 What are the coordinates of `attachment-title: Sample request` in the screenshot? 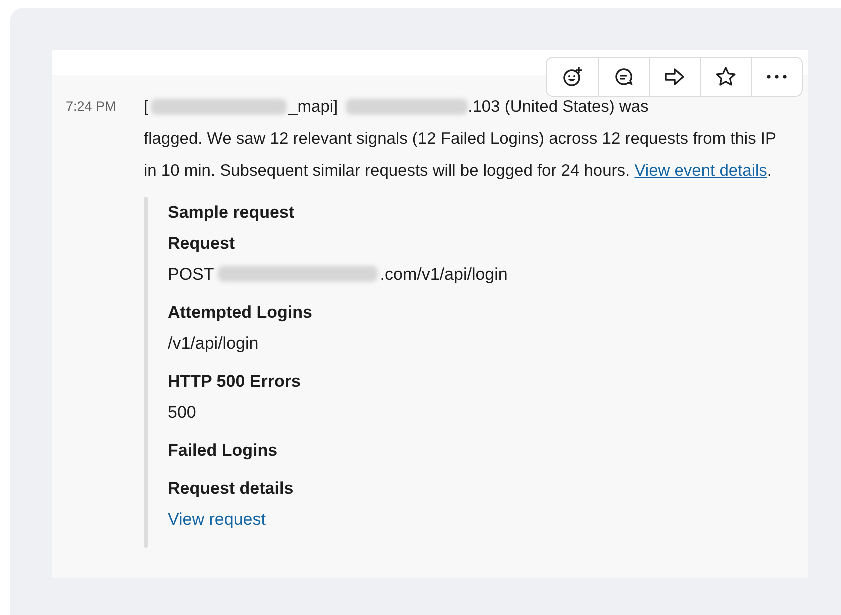 It's located at (232, 213).